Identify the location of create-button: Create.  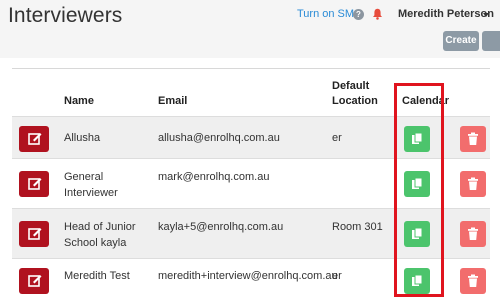
(461, 41).